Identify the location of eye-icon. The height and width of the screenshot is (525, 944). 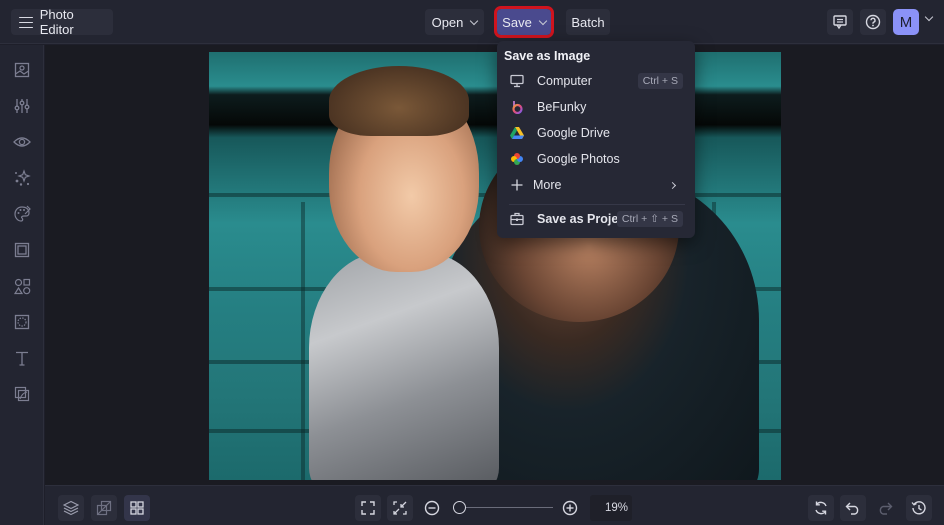
(22, 142).